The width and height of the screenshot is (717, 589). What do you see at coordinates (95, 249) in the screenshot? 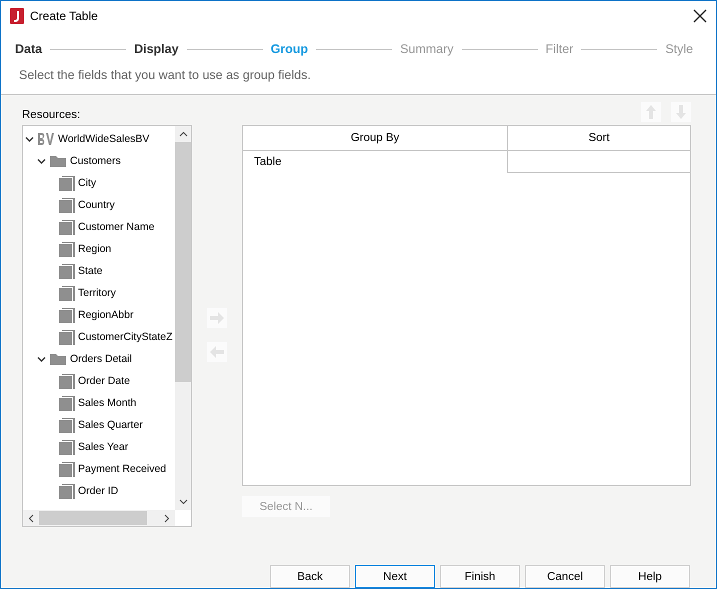
I see `tree-item: Region` at bounding box center [95, 249].